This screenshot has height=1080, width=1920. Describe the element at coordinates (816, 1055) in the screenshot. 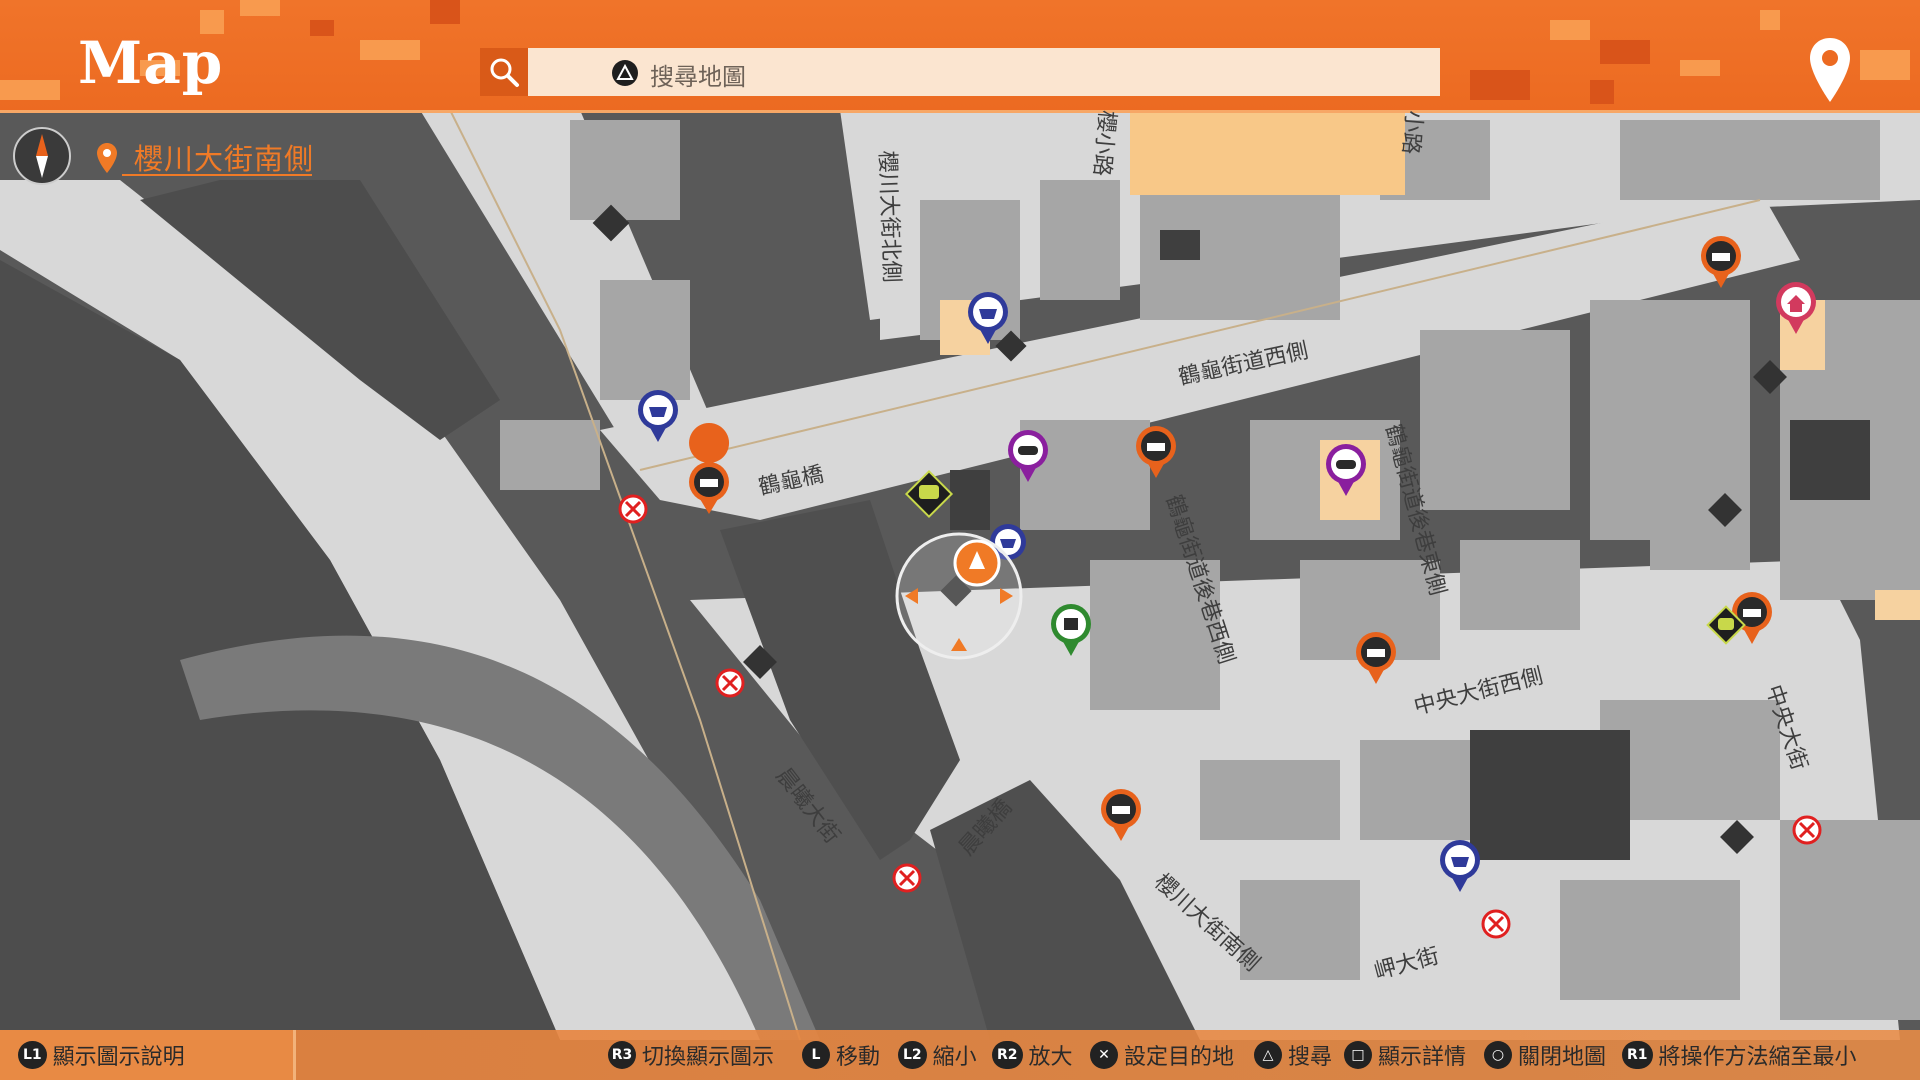

I see `l-stick-icon: L` at that location.